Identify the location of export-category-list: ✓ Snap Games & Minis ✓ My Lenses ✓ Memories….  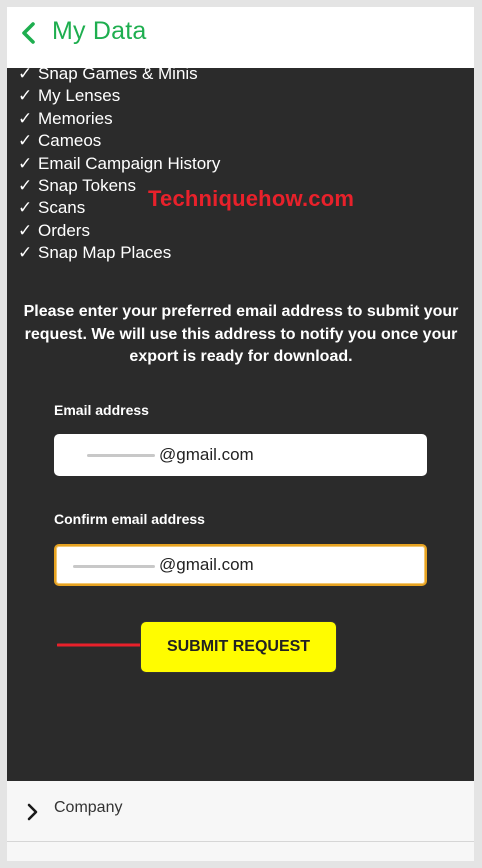
(119, 164).